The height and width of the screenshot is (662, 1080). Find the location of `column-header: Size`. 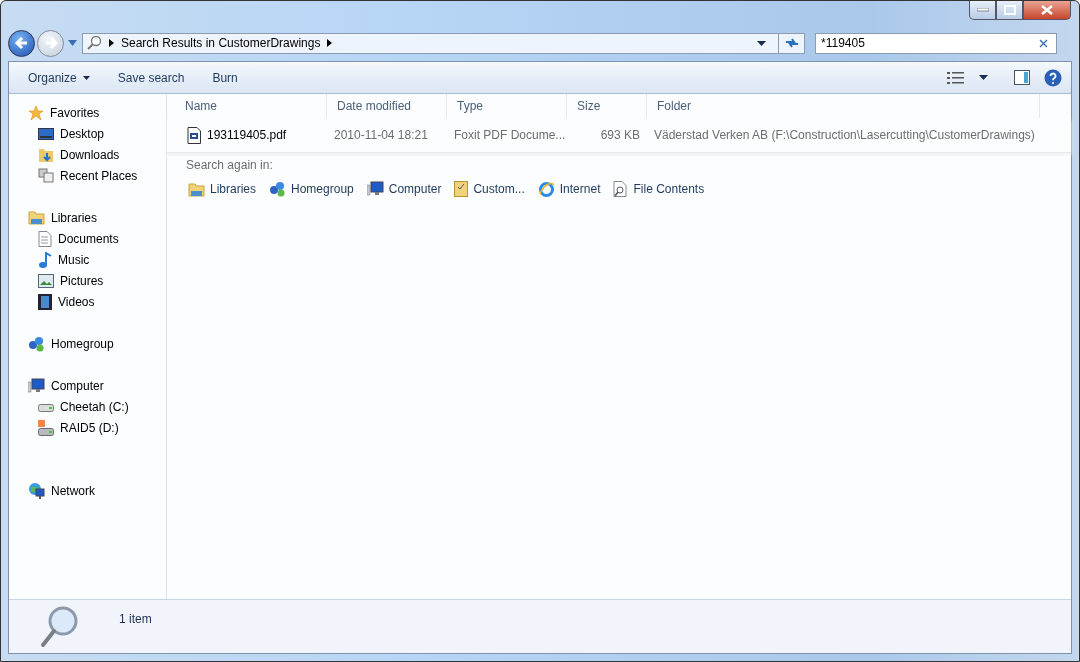

column-header: Size is located at coordinates (607, 106).